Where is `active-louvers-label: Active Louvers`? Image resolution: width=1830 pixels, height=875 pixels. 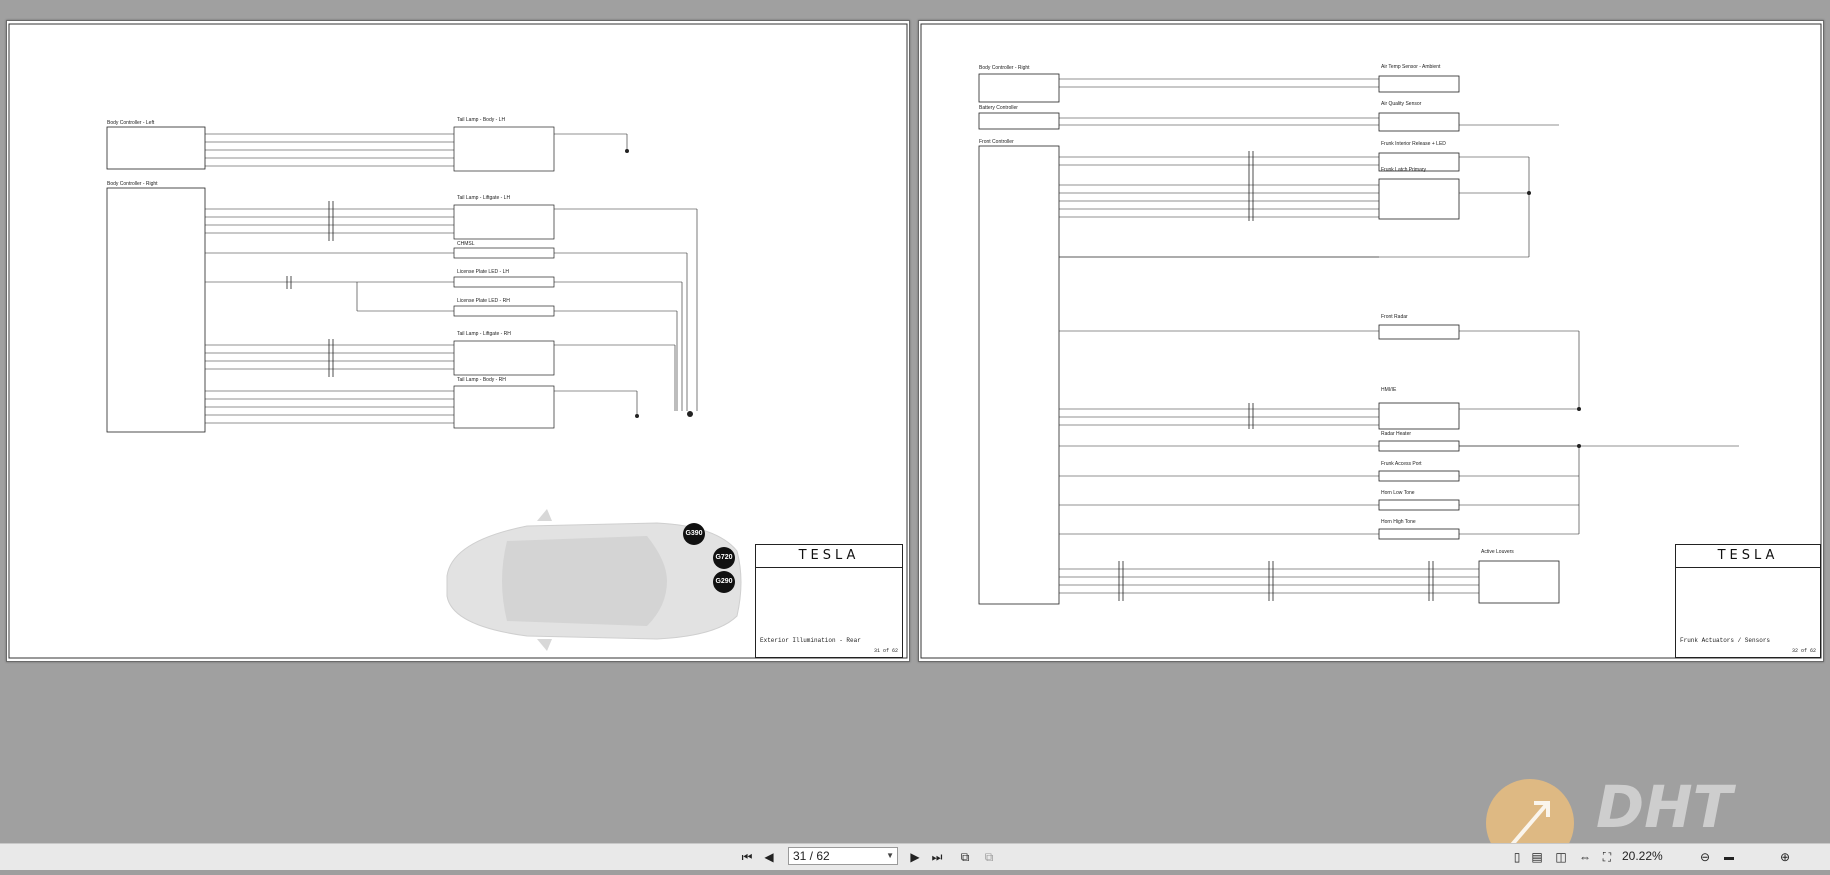
active-louvers-label: Active Louvers is located at coordinates (1497, 552).